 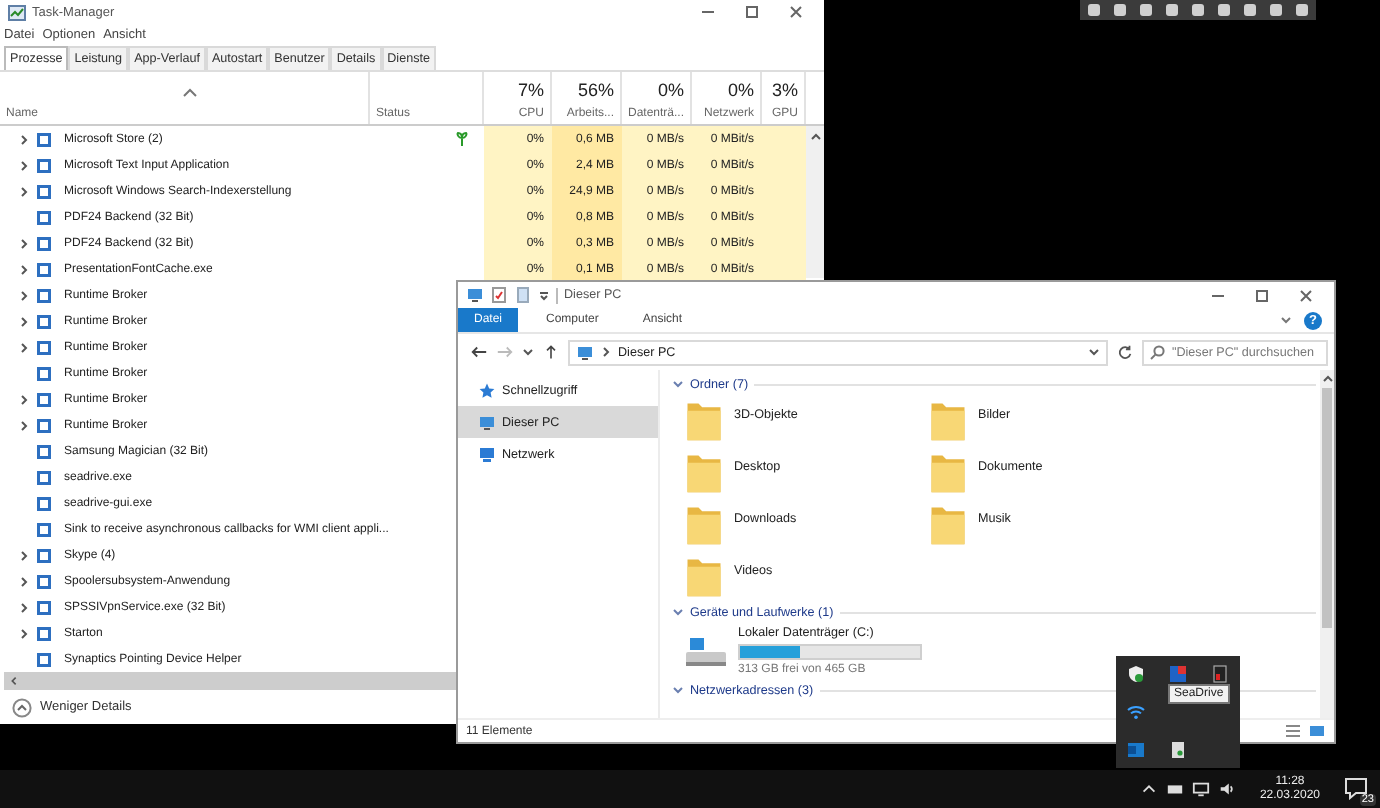 What do you see at coordinates (551, 352) in the screenshot?
I see `up-icon` at bounding box center [551, 352].